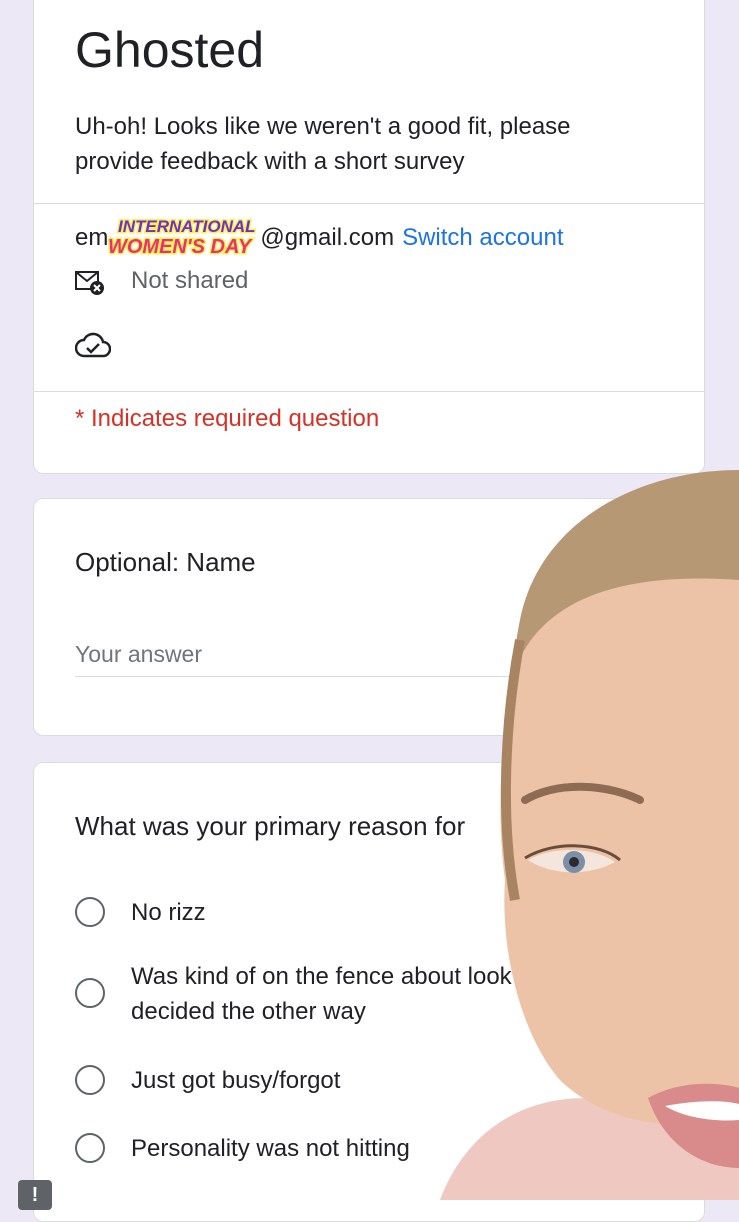  What do you see at coordinates (165, 562) in the screenshot?
I see `question-title: Optional: Name` at bounding box center [165, 562].